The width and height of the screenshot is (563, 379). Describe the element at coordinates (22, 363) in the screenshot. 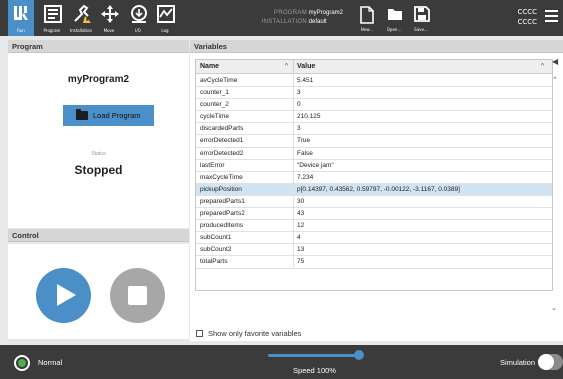

I see `robot-power-status-icon` at that location.